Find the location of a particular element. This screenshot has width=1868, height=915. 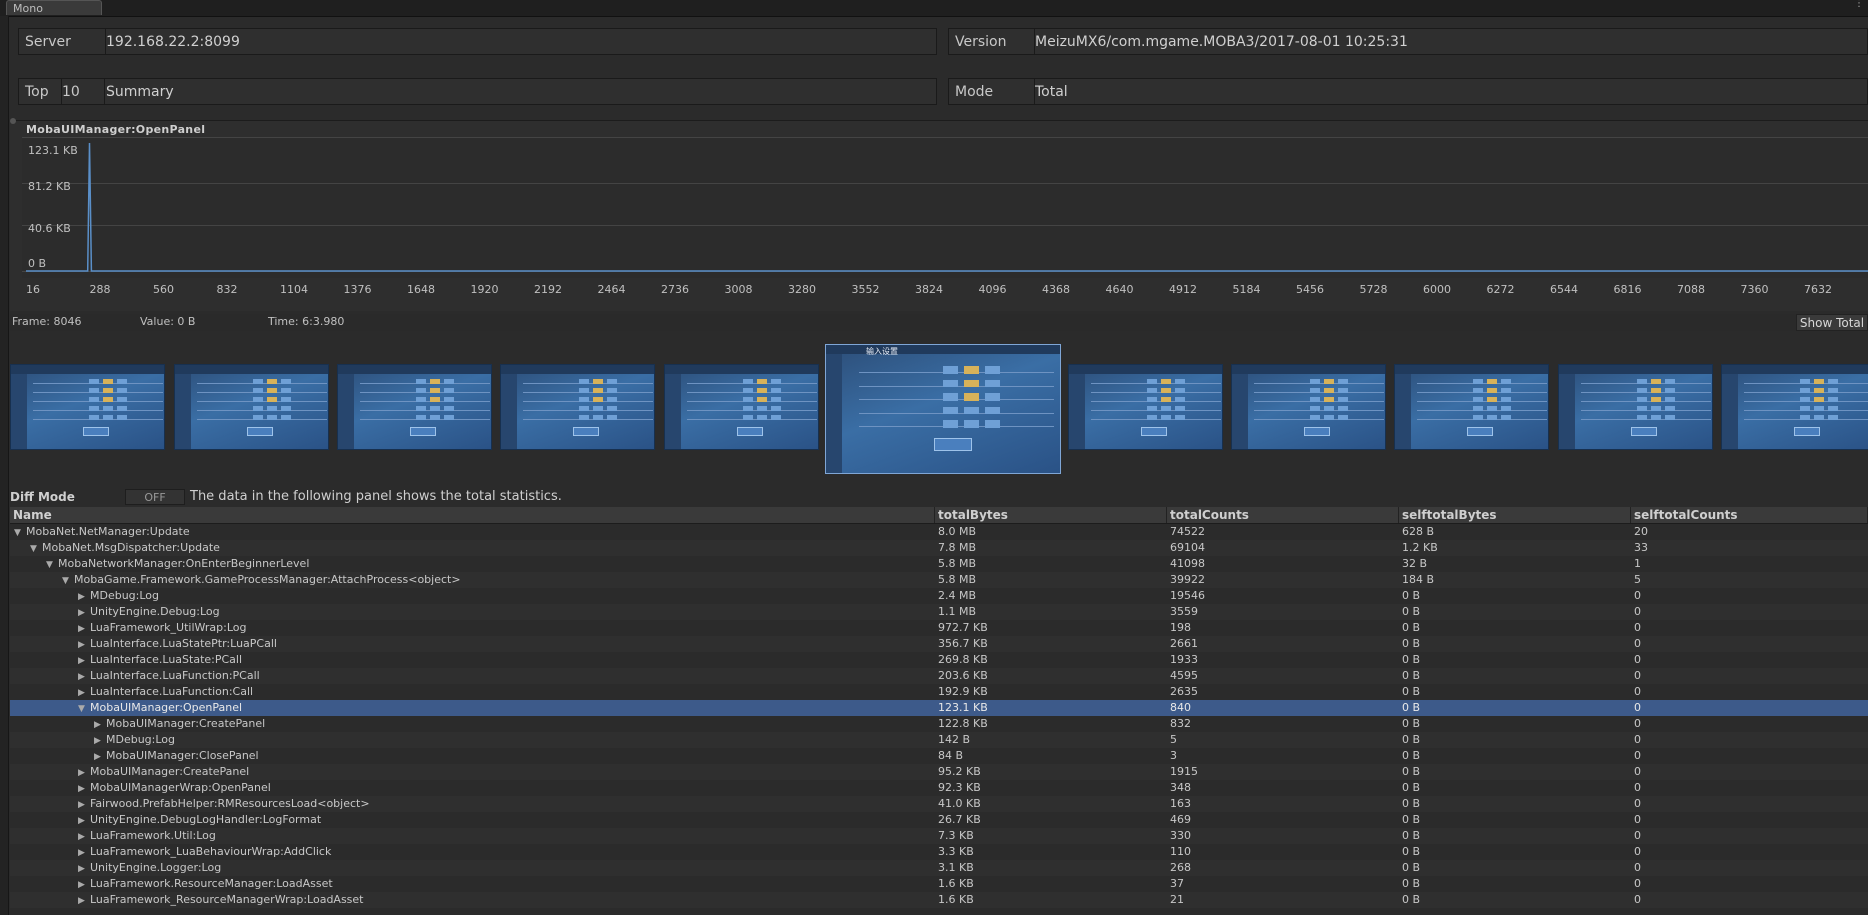

table-row: ▼ MobaUIManager:OpenPanel 123.1 KB 840 0 B 0 is located at coordinates (939, 708).